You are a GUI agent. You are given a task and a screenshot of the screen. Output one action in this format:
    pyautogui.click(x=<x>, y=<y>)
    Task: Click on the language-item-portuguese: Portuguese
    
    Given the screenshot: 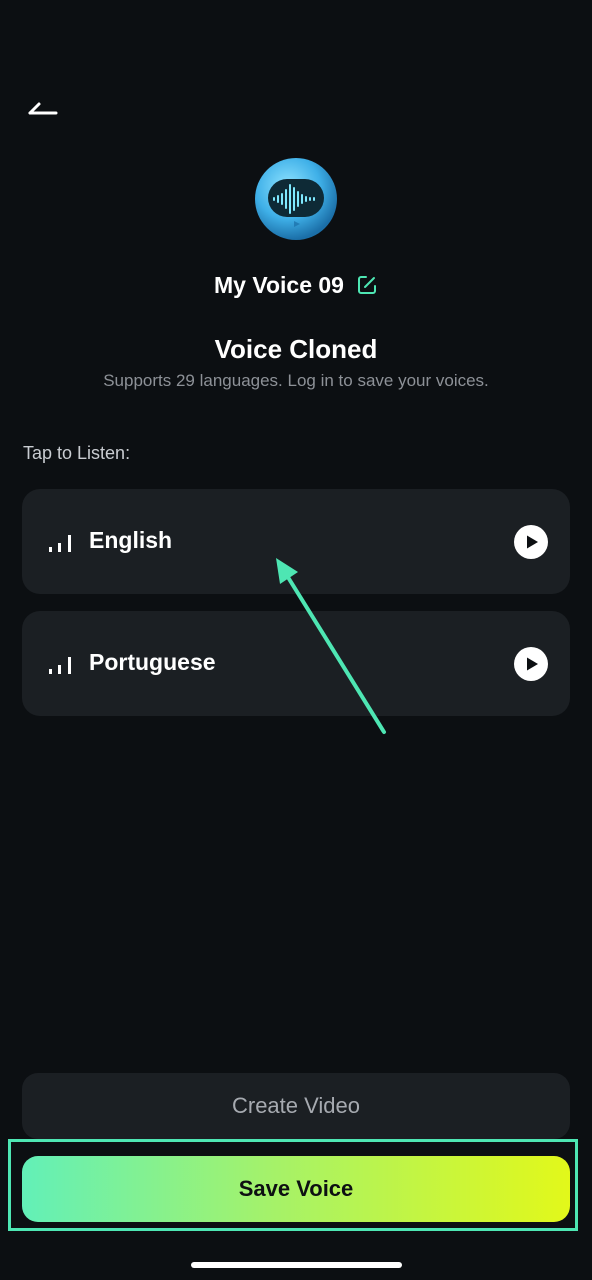 What is the action you would take?
    pyautogui.click(x=296, y=663)
    